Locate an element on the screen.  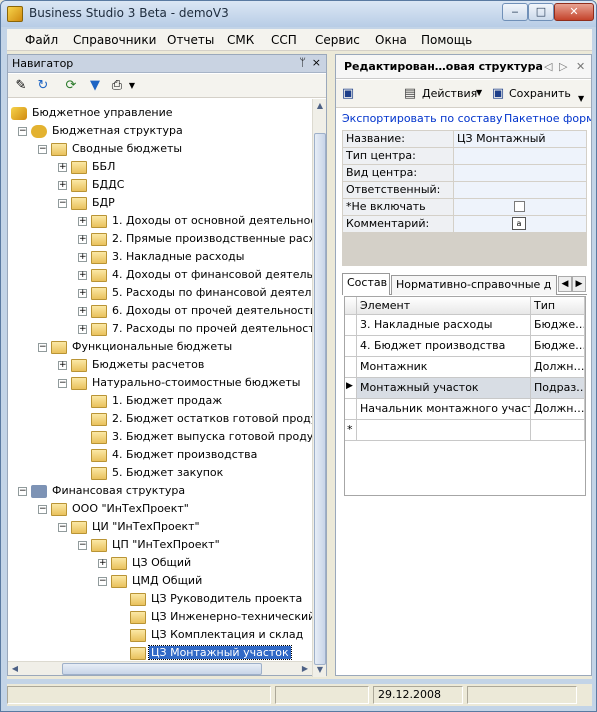
status-panel is located at coordinates (322, 695).